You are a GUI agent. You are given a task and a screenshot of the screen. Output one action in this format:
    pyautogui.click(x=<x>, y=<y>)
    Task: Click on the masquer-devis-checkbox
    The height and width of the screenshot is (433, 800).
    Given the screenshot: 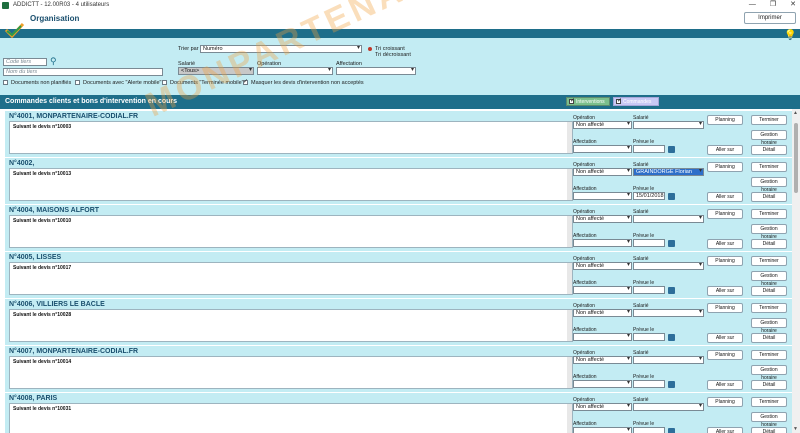 What is the action you would take?
    pyautogui.click(x=245, y=81)
    